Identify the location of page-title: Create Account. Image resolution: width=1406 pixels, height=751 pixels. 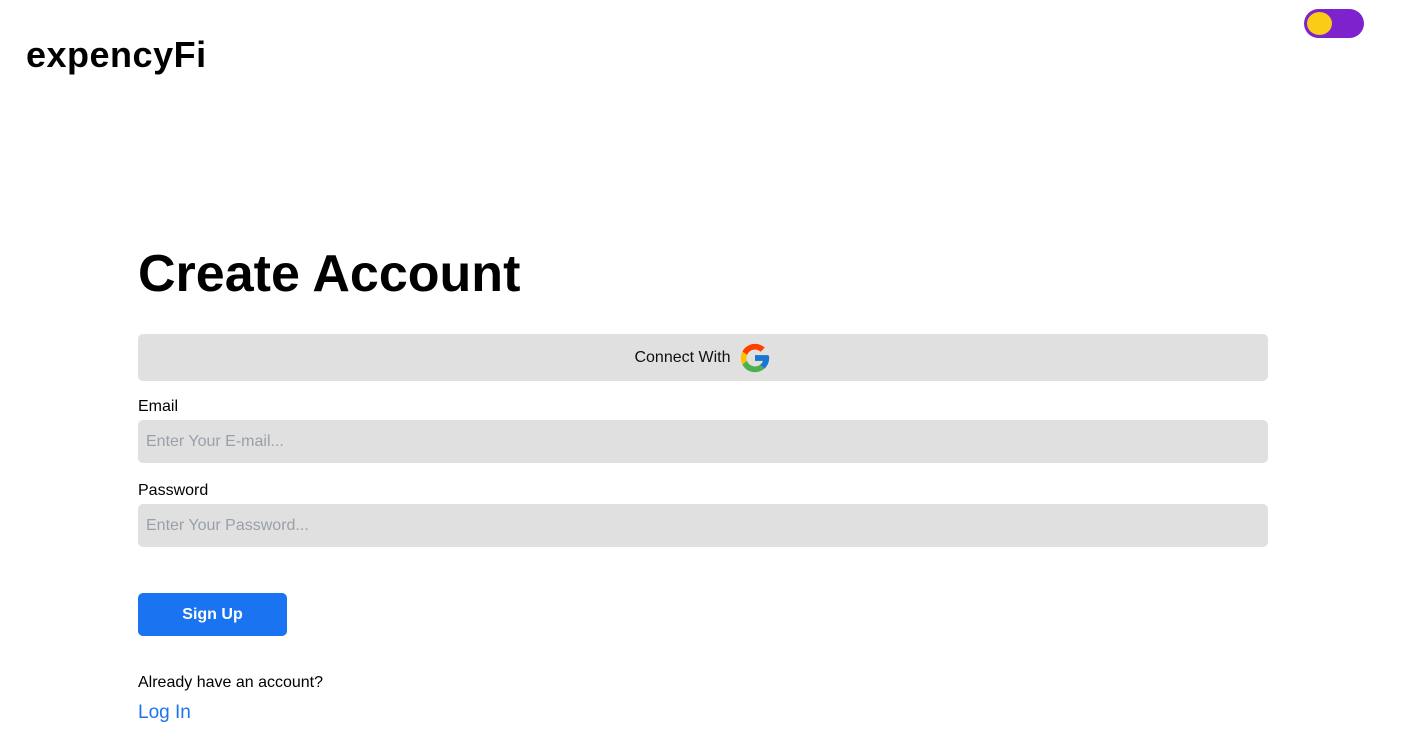
(329, 274).